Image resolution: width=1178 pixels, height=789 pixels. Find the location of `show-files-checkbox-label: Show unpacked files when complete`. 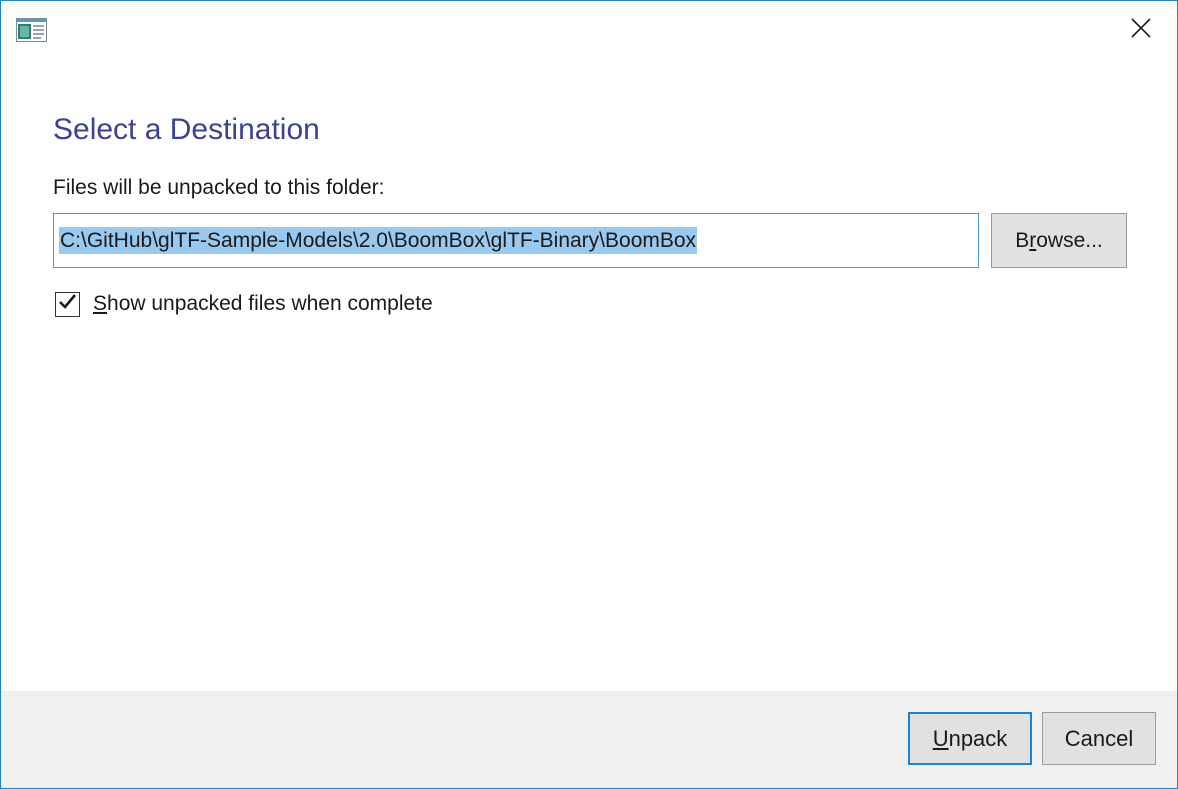

show-files-checkbox-label: Show unpacked files when complete is located at coordinates (263, 303).